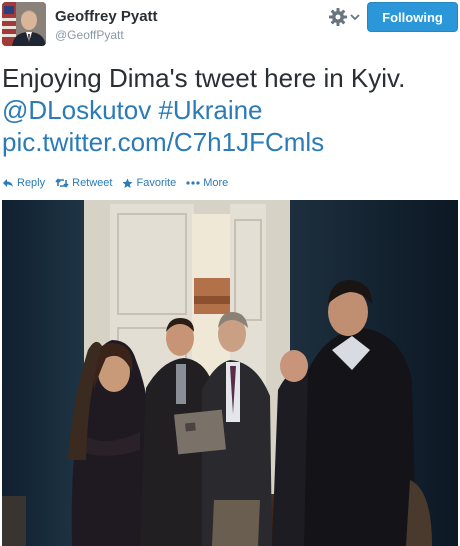 This screenshot has width=460, height=546. I want to click on retweet-action: Retweet, so click(83, 183).